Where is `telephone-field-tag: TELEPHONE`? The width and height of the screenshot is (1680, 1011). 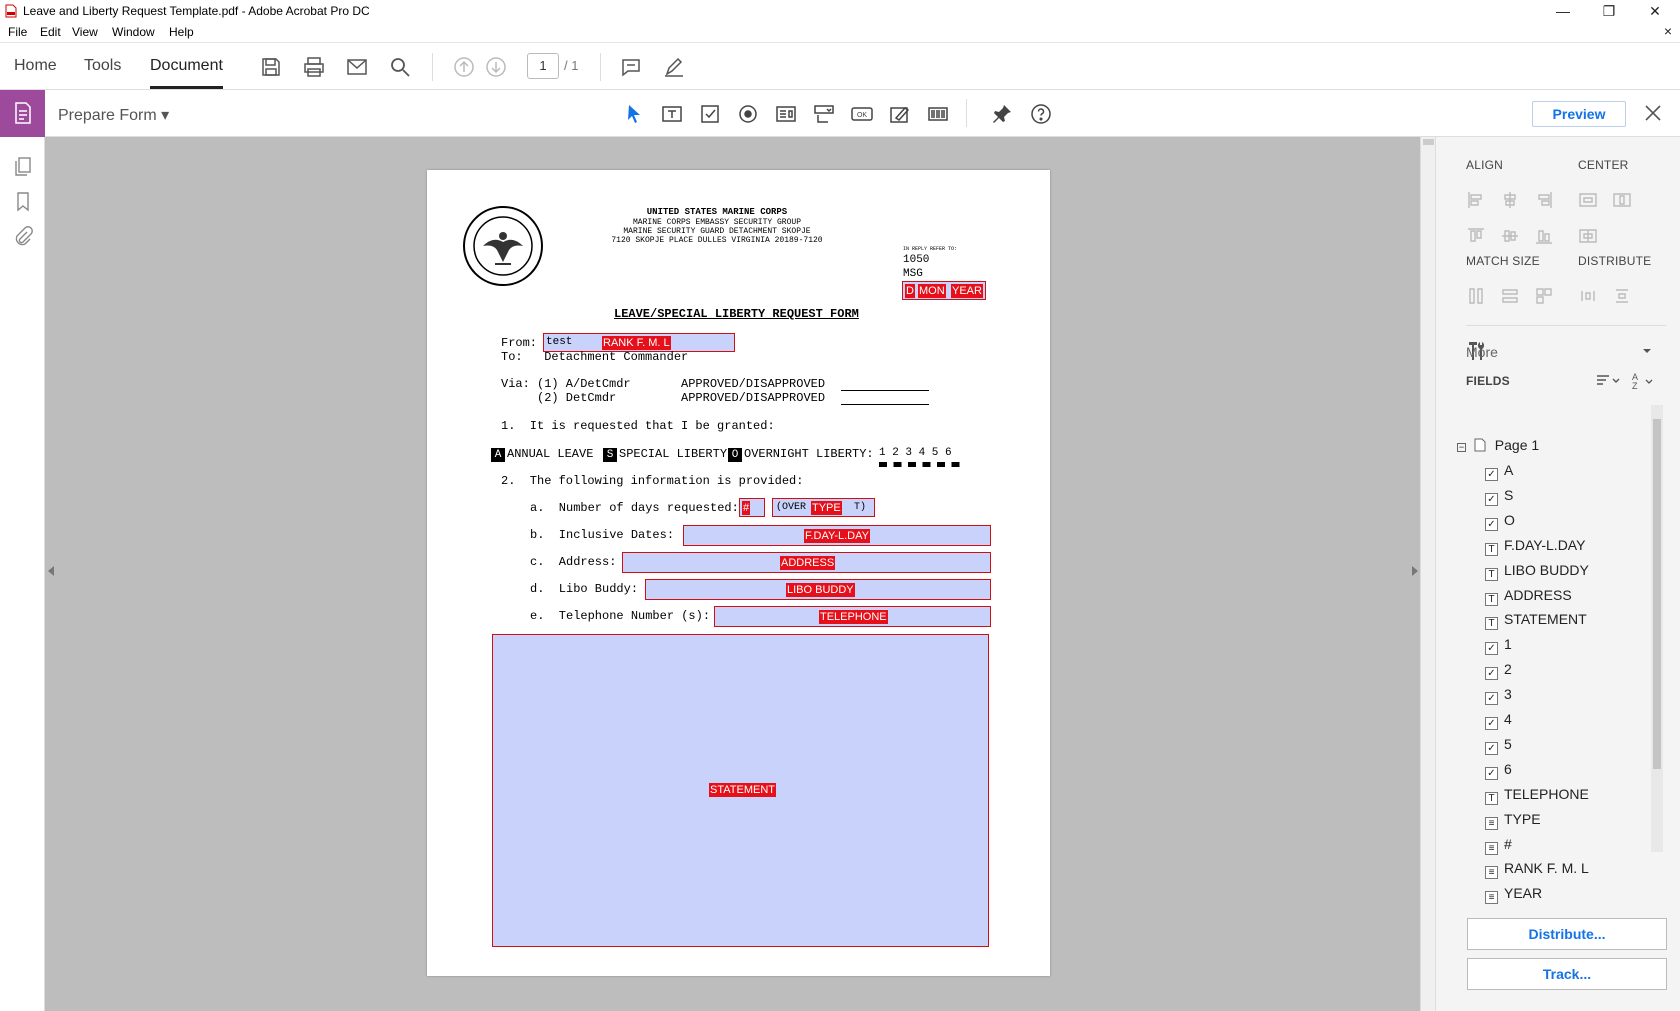 telephone-field-tag: TELEPHONE is located at coordinates (853, 617).